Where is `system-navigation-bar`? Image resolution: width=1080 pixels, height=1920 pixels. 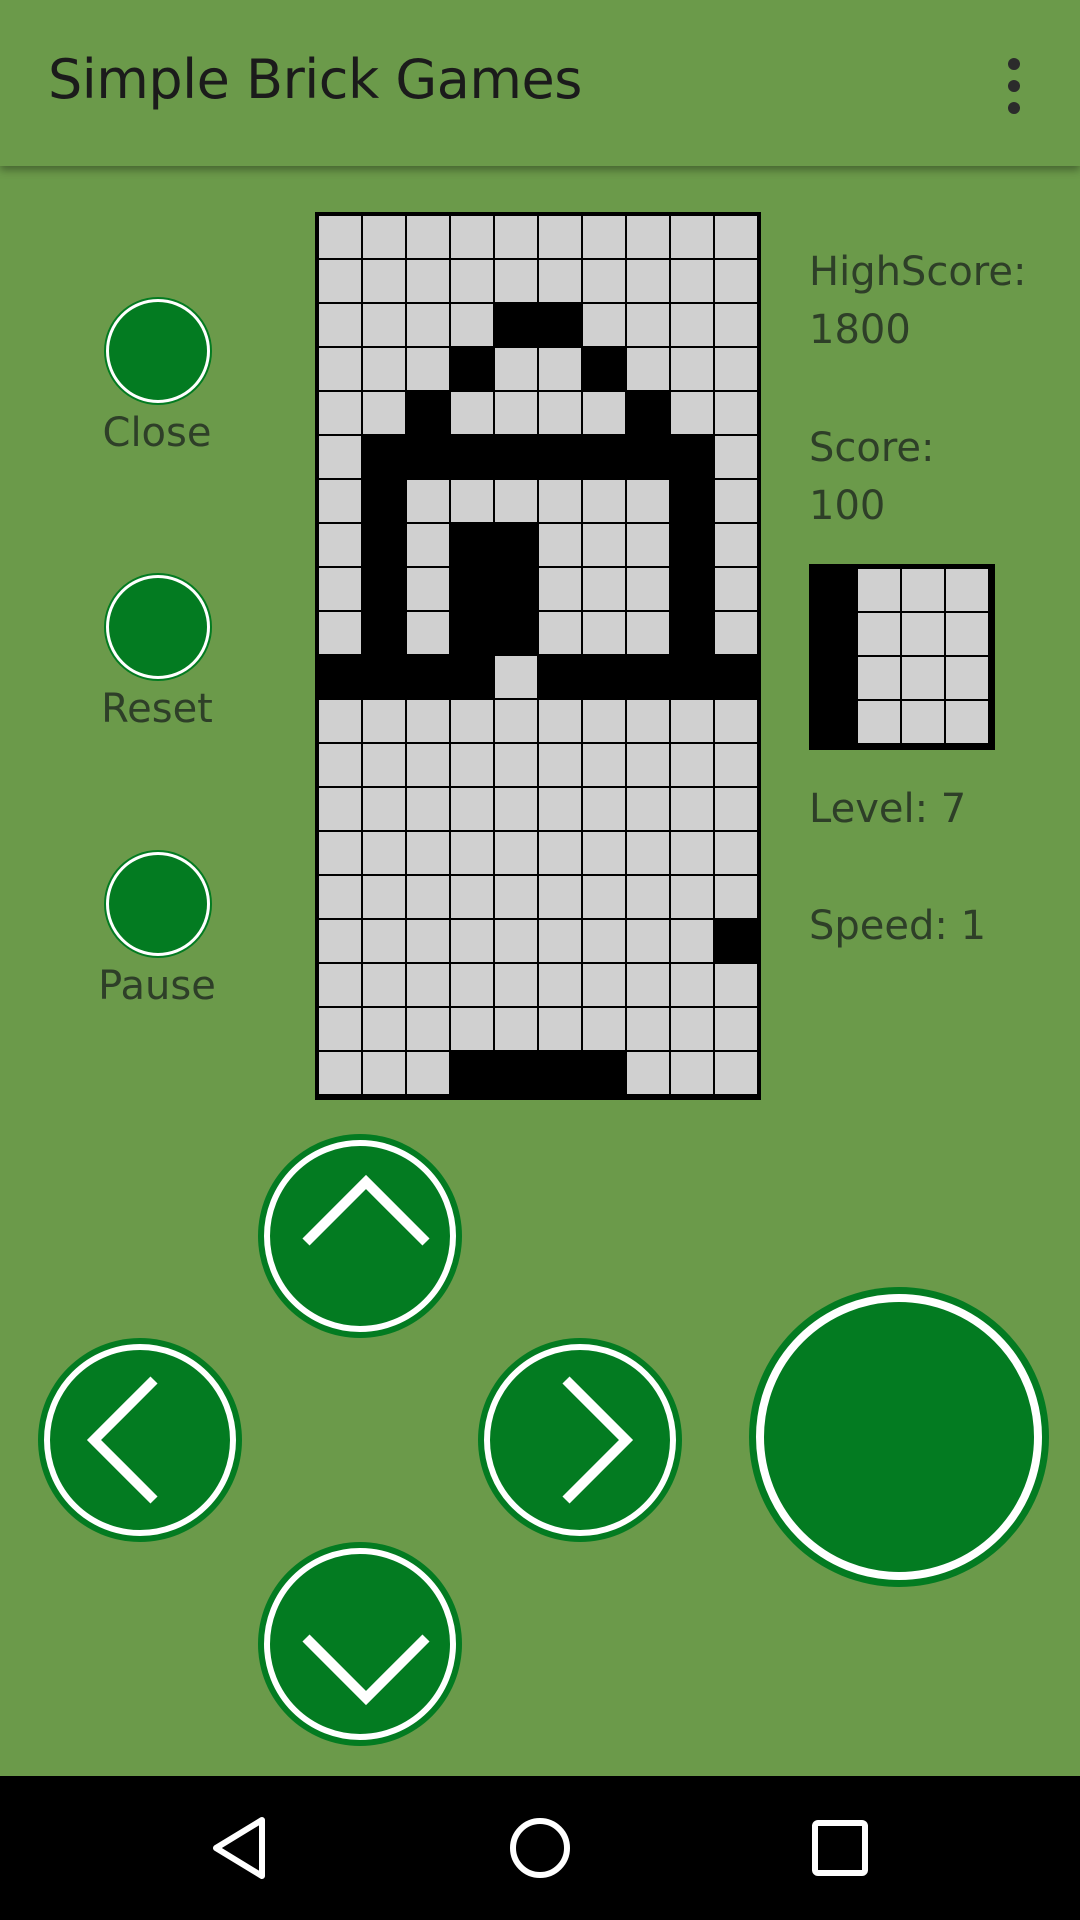 system-navigation-bar is located at coordinates (540, 1848).